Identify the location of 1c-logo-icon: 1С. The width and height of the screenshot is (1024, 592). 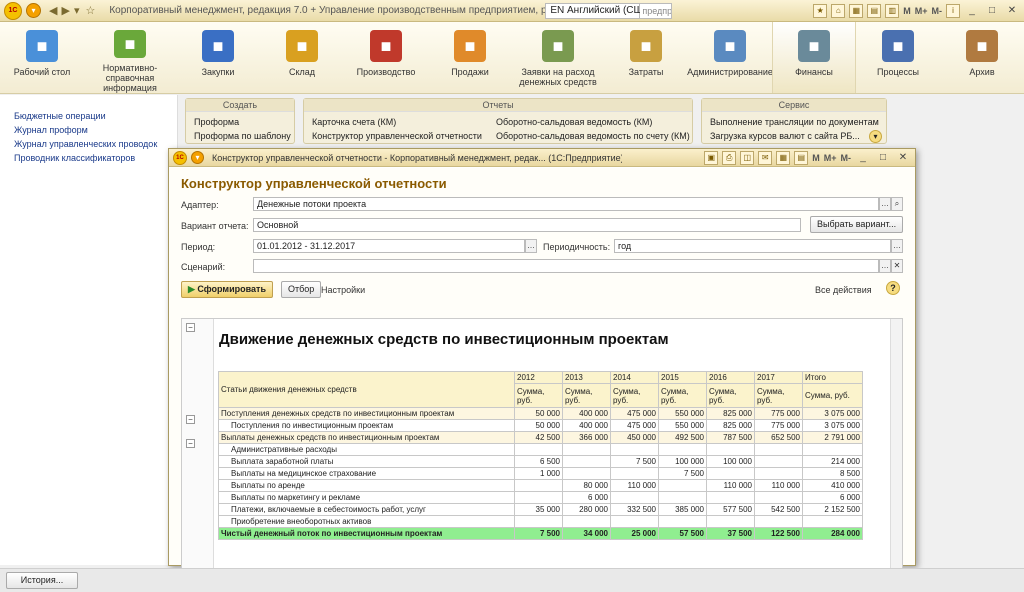
(13, 10).